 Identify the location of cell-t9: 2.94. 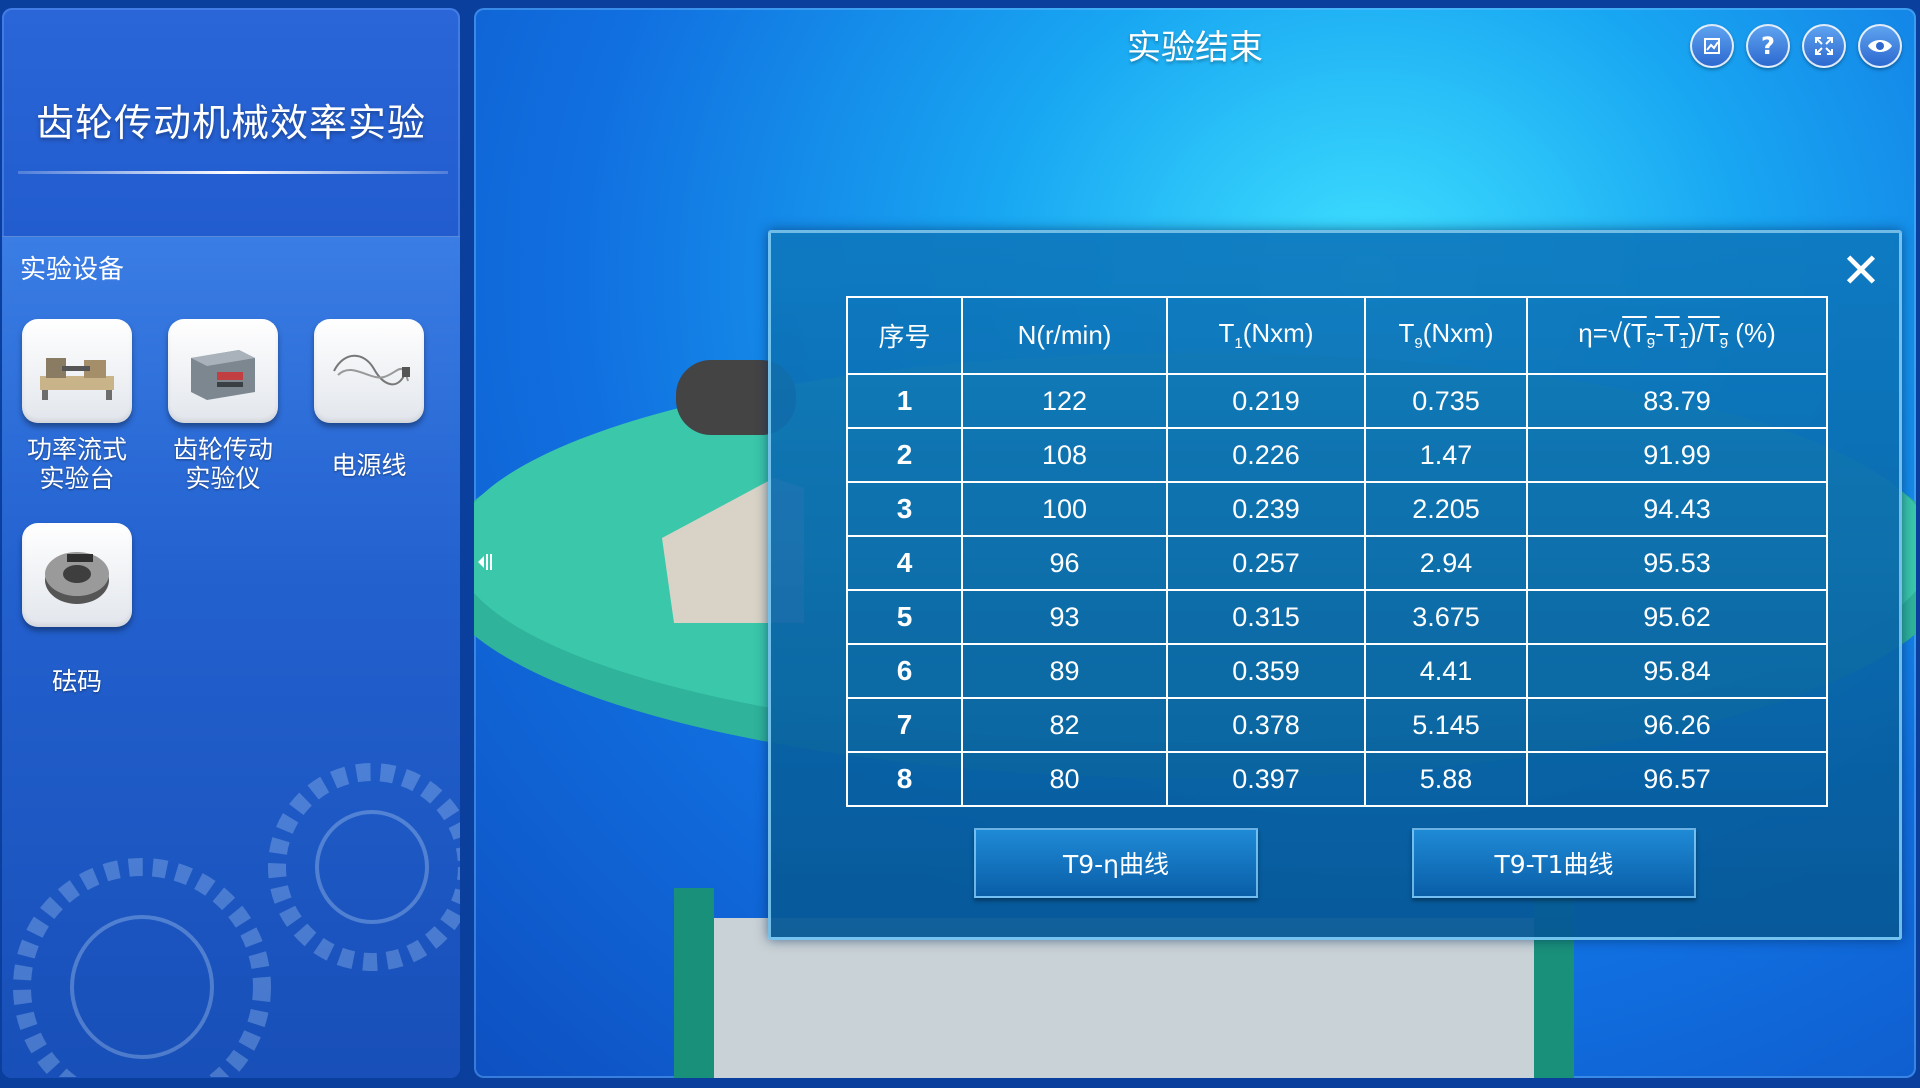
(1446, 563).